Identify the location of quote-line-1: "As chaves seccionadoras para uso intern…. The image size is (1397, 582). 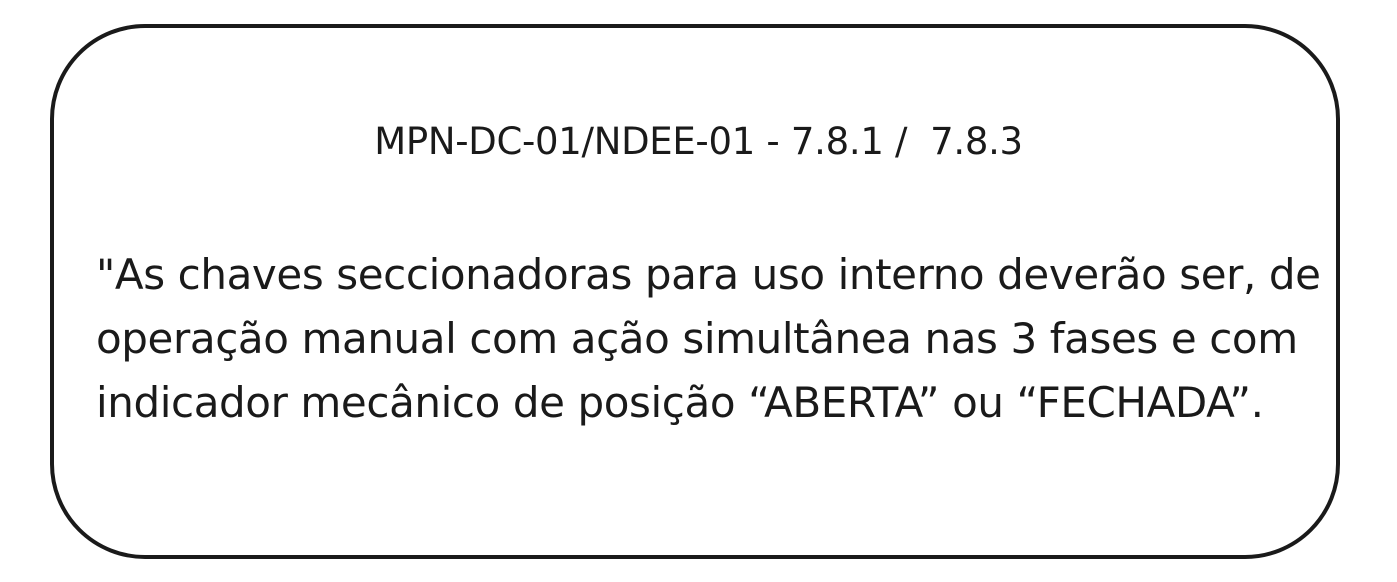
(708, 274).